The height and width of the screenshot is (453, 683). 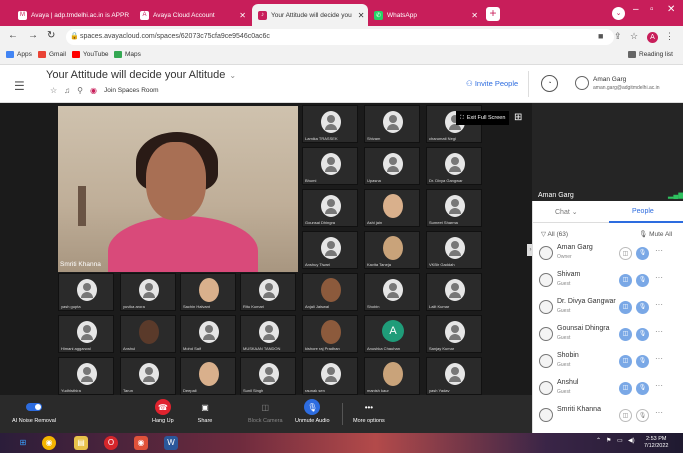 I want to click on participant-filter: ▽ All (63), so click(x=554, y=234).